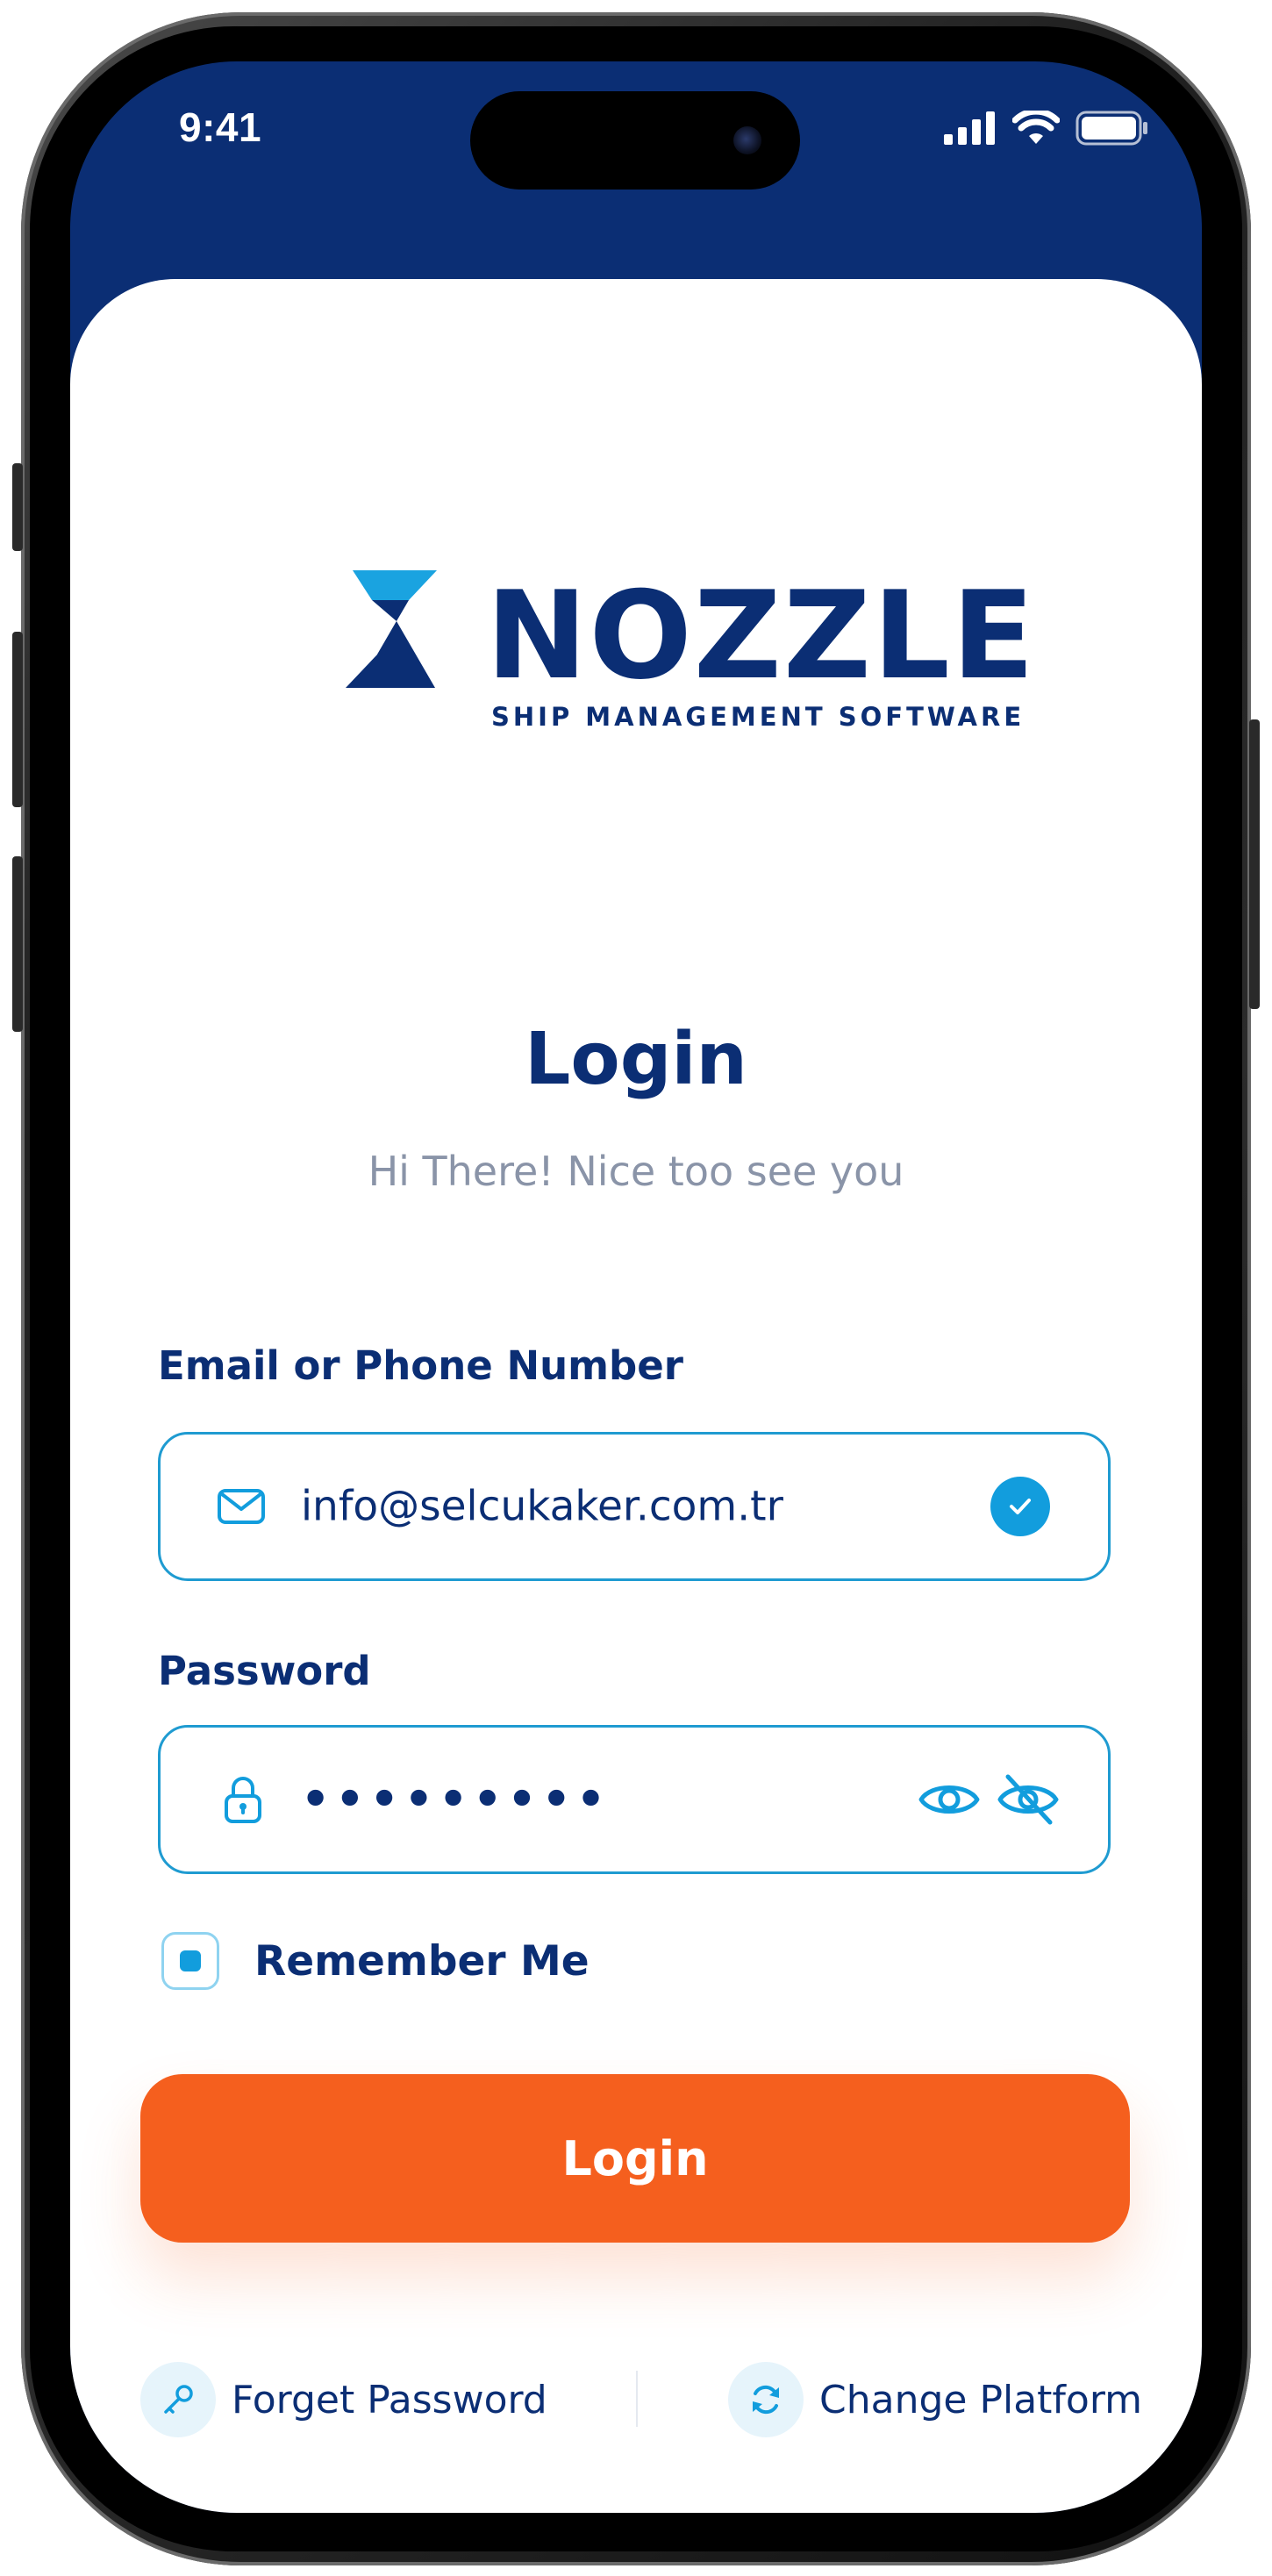 This screenshot has width=1272, height=2576. What do you see at coordinates (420, 1365) in the screenshot?
I see `email-label: Email or Phone Number` at bounding box center [420, 1365].